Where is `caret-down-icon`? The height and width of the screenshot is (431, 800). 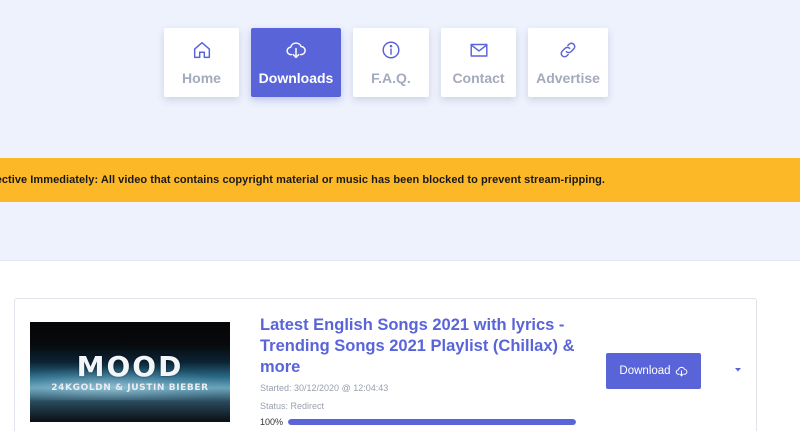 caret-down-icon is located at coordinates (738, 370).